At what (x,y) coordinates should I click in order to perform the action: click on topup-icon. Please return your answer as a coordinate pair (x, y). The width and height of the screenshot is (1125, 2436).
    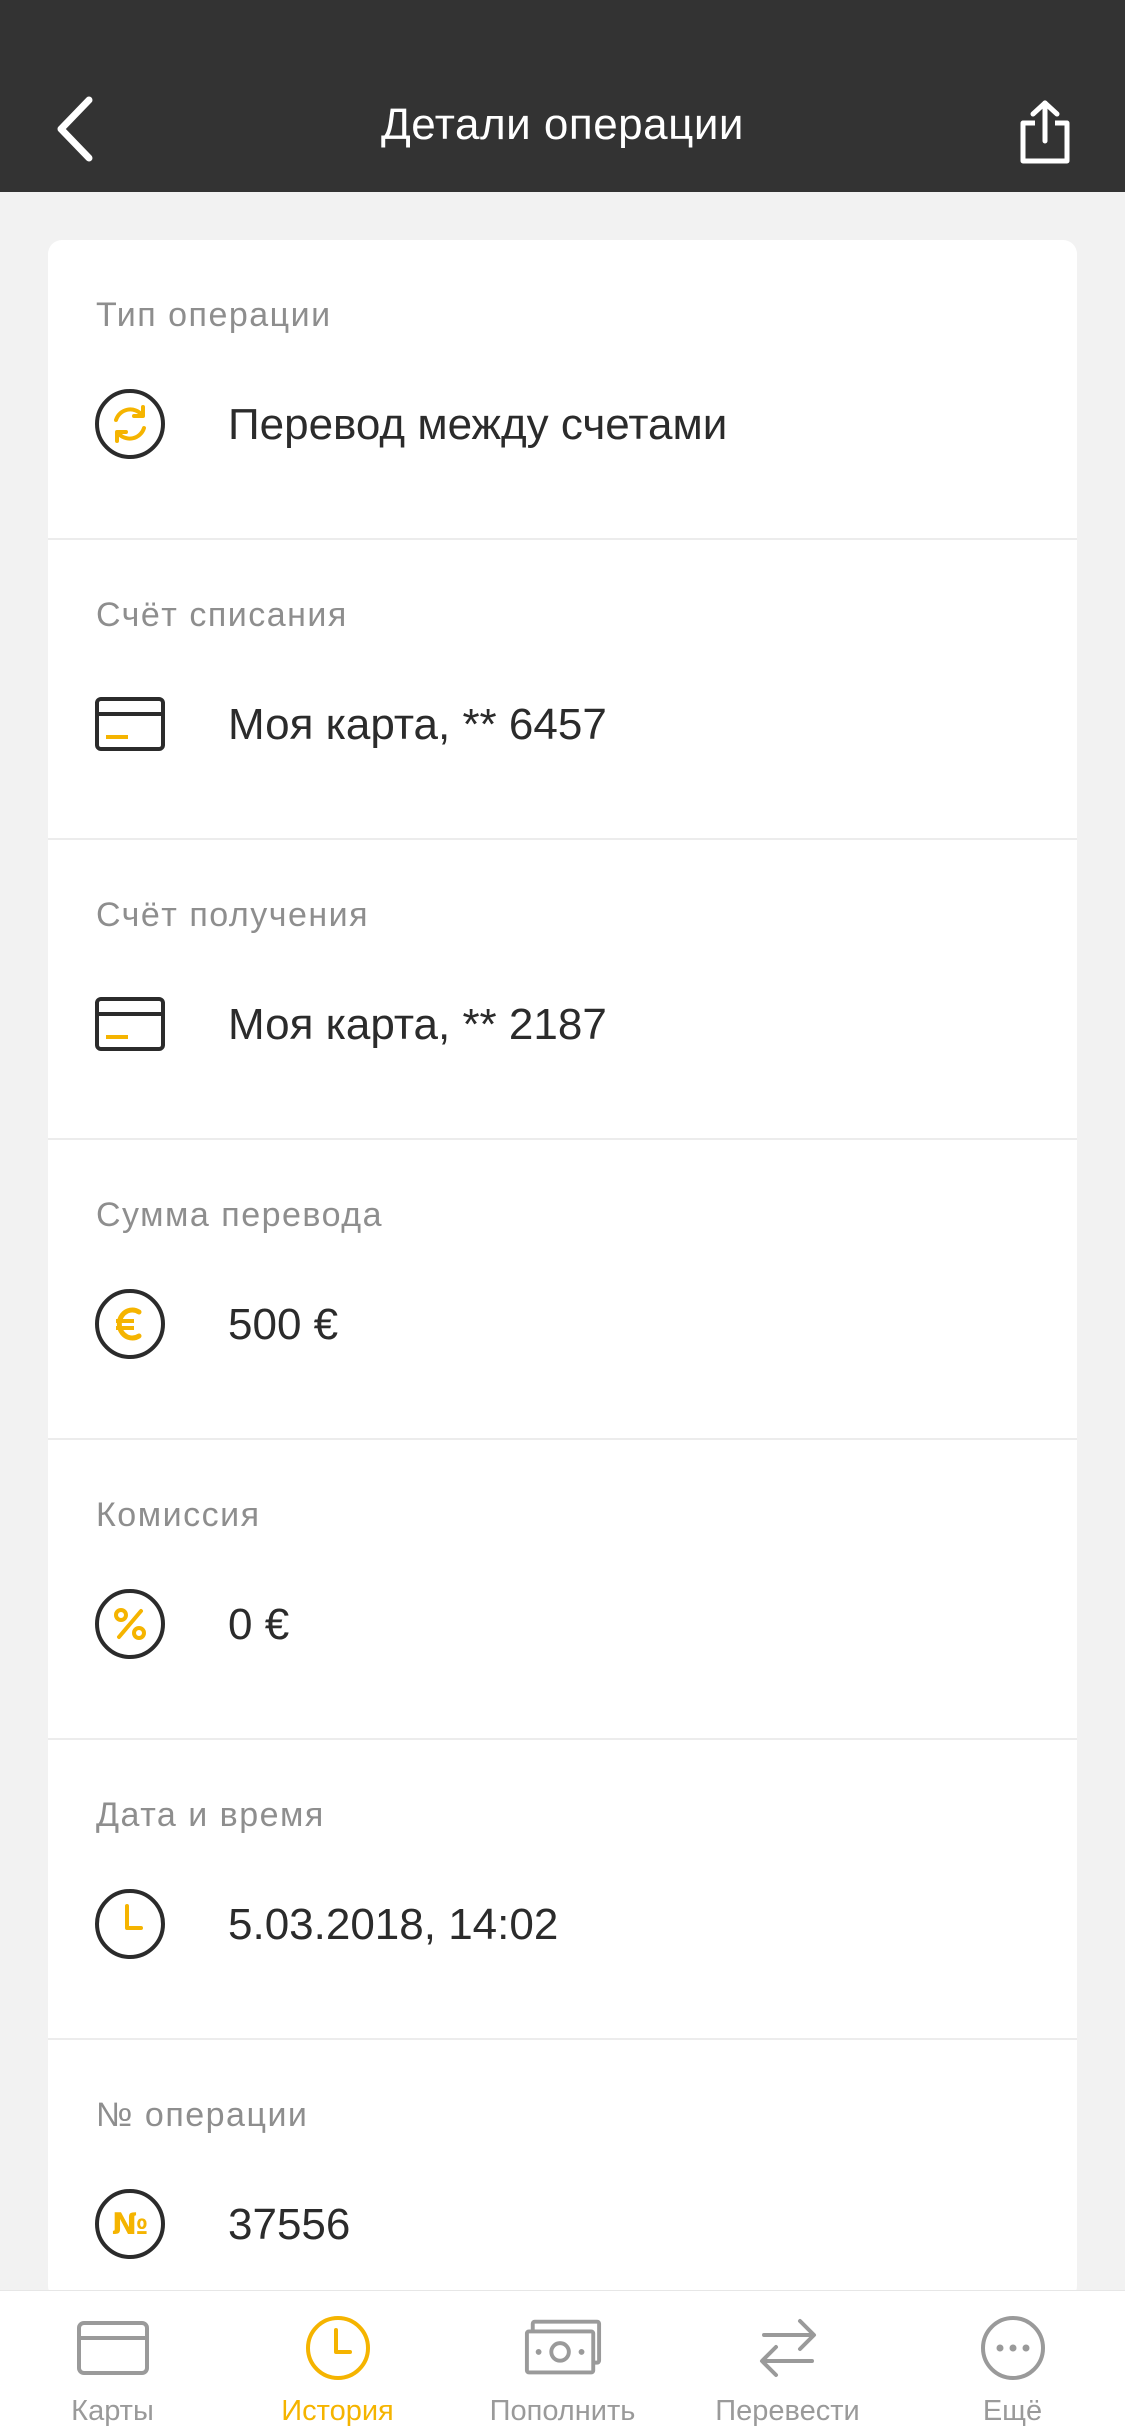
    Looking at the image, I should click on (563, 2348).